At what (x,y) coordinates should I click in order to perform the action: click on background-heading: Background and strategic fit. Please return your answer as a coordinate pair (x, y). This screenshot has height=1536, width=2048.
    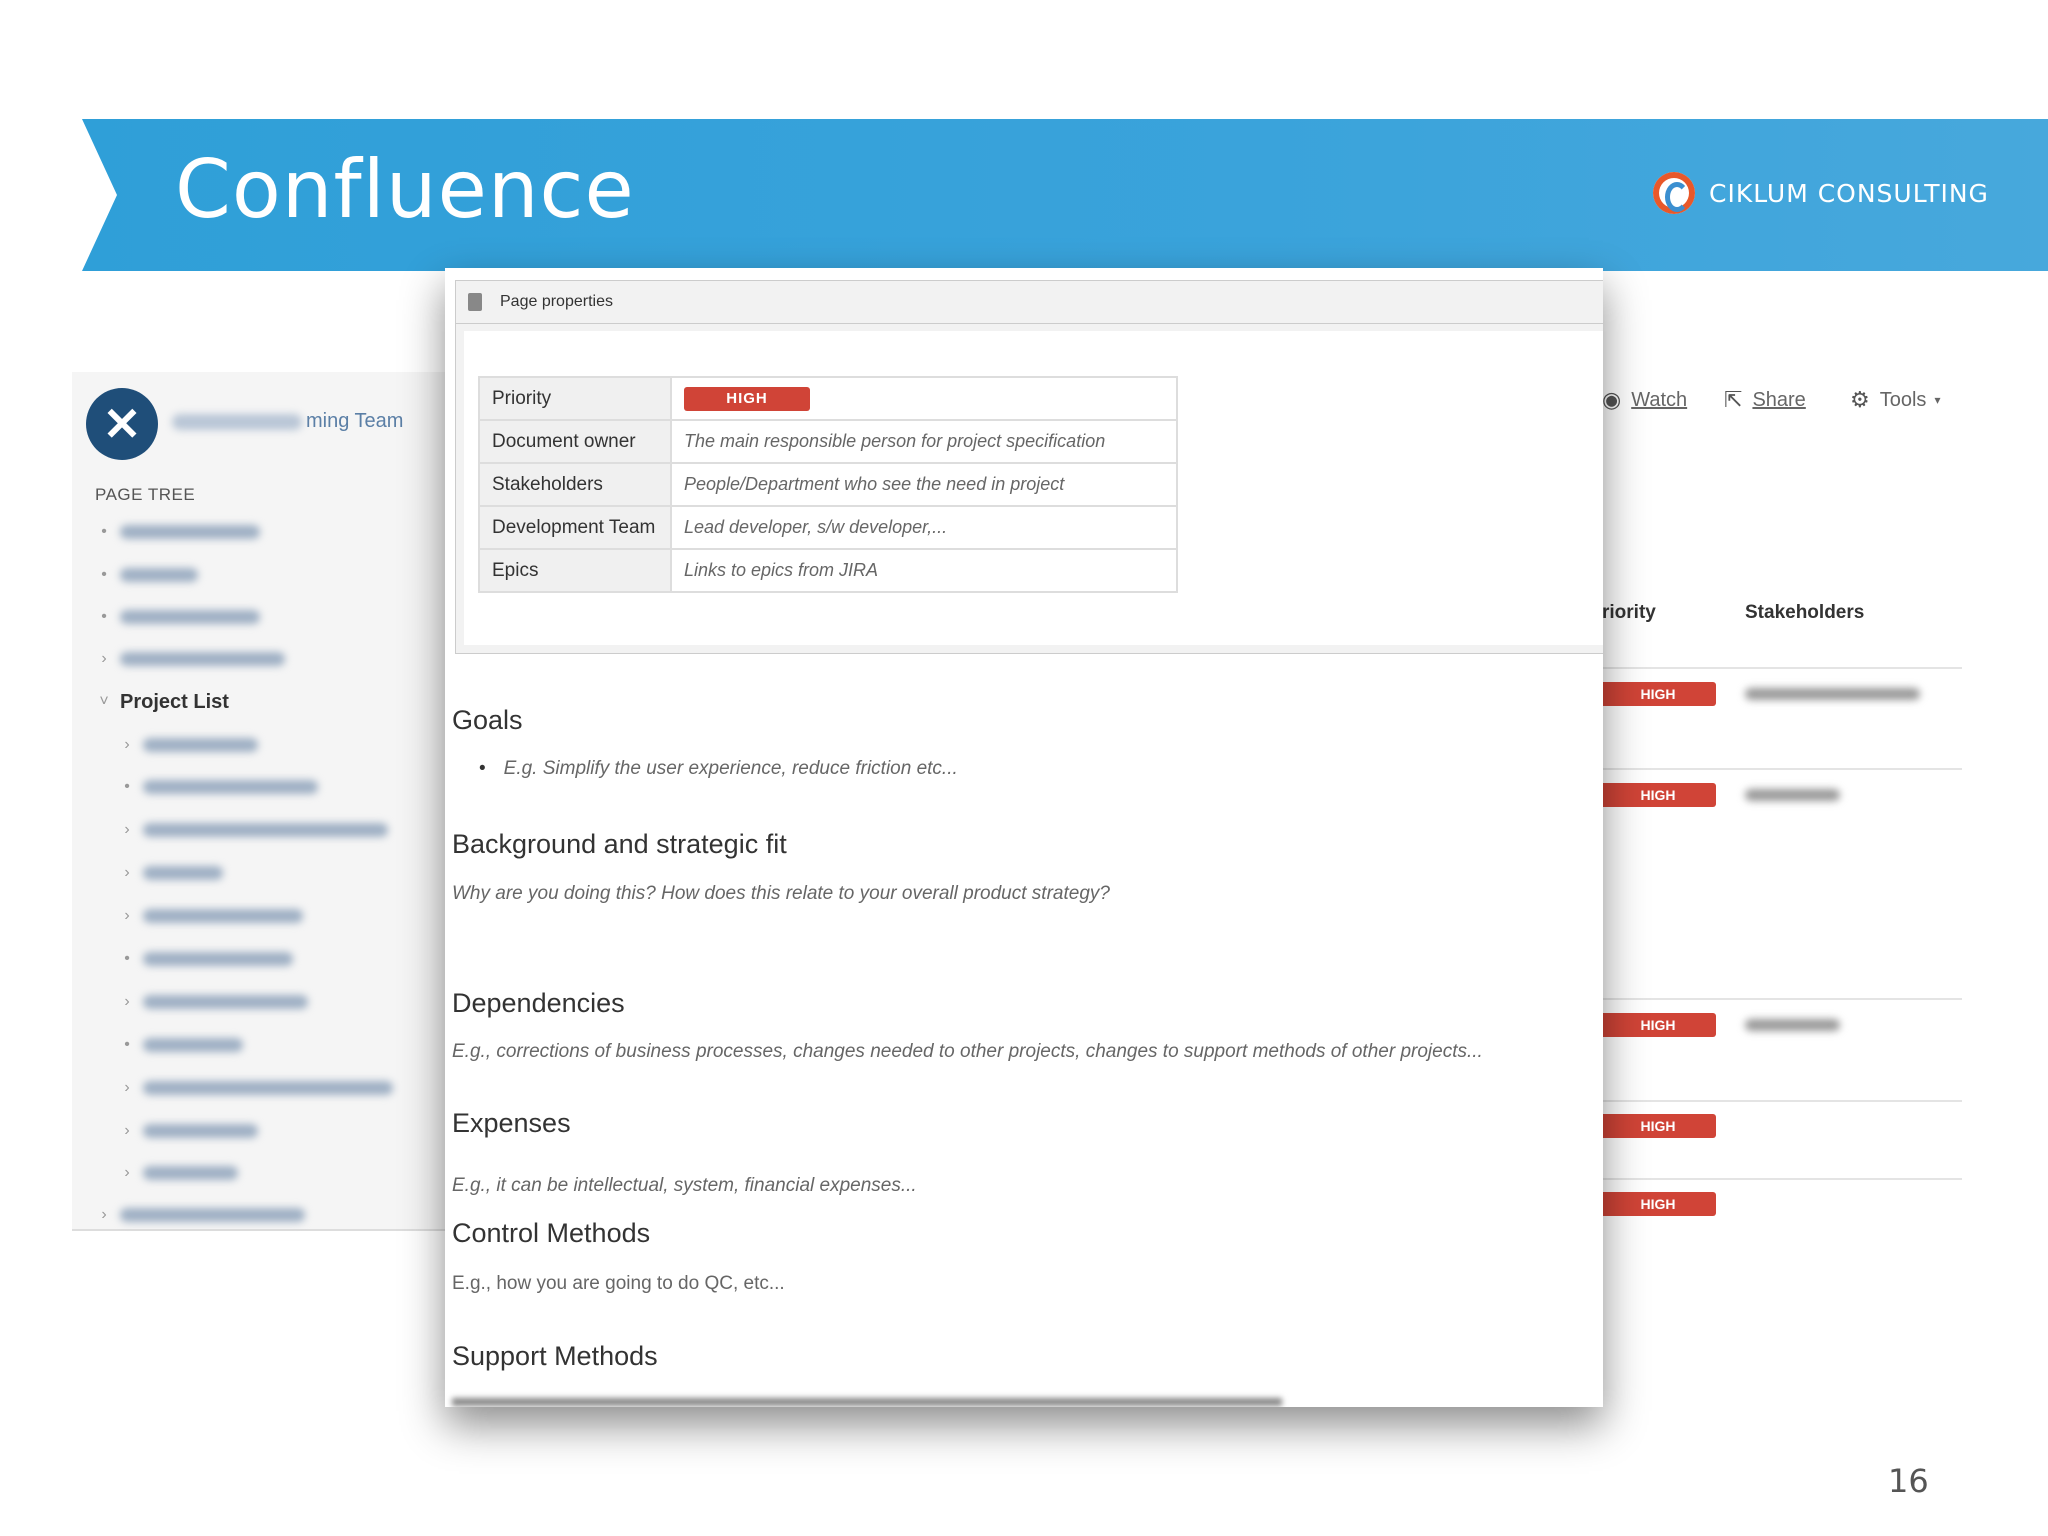
    Looking at the image, I should click on (619, 844).